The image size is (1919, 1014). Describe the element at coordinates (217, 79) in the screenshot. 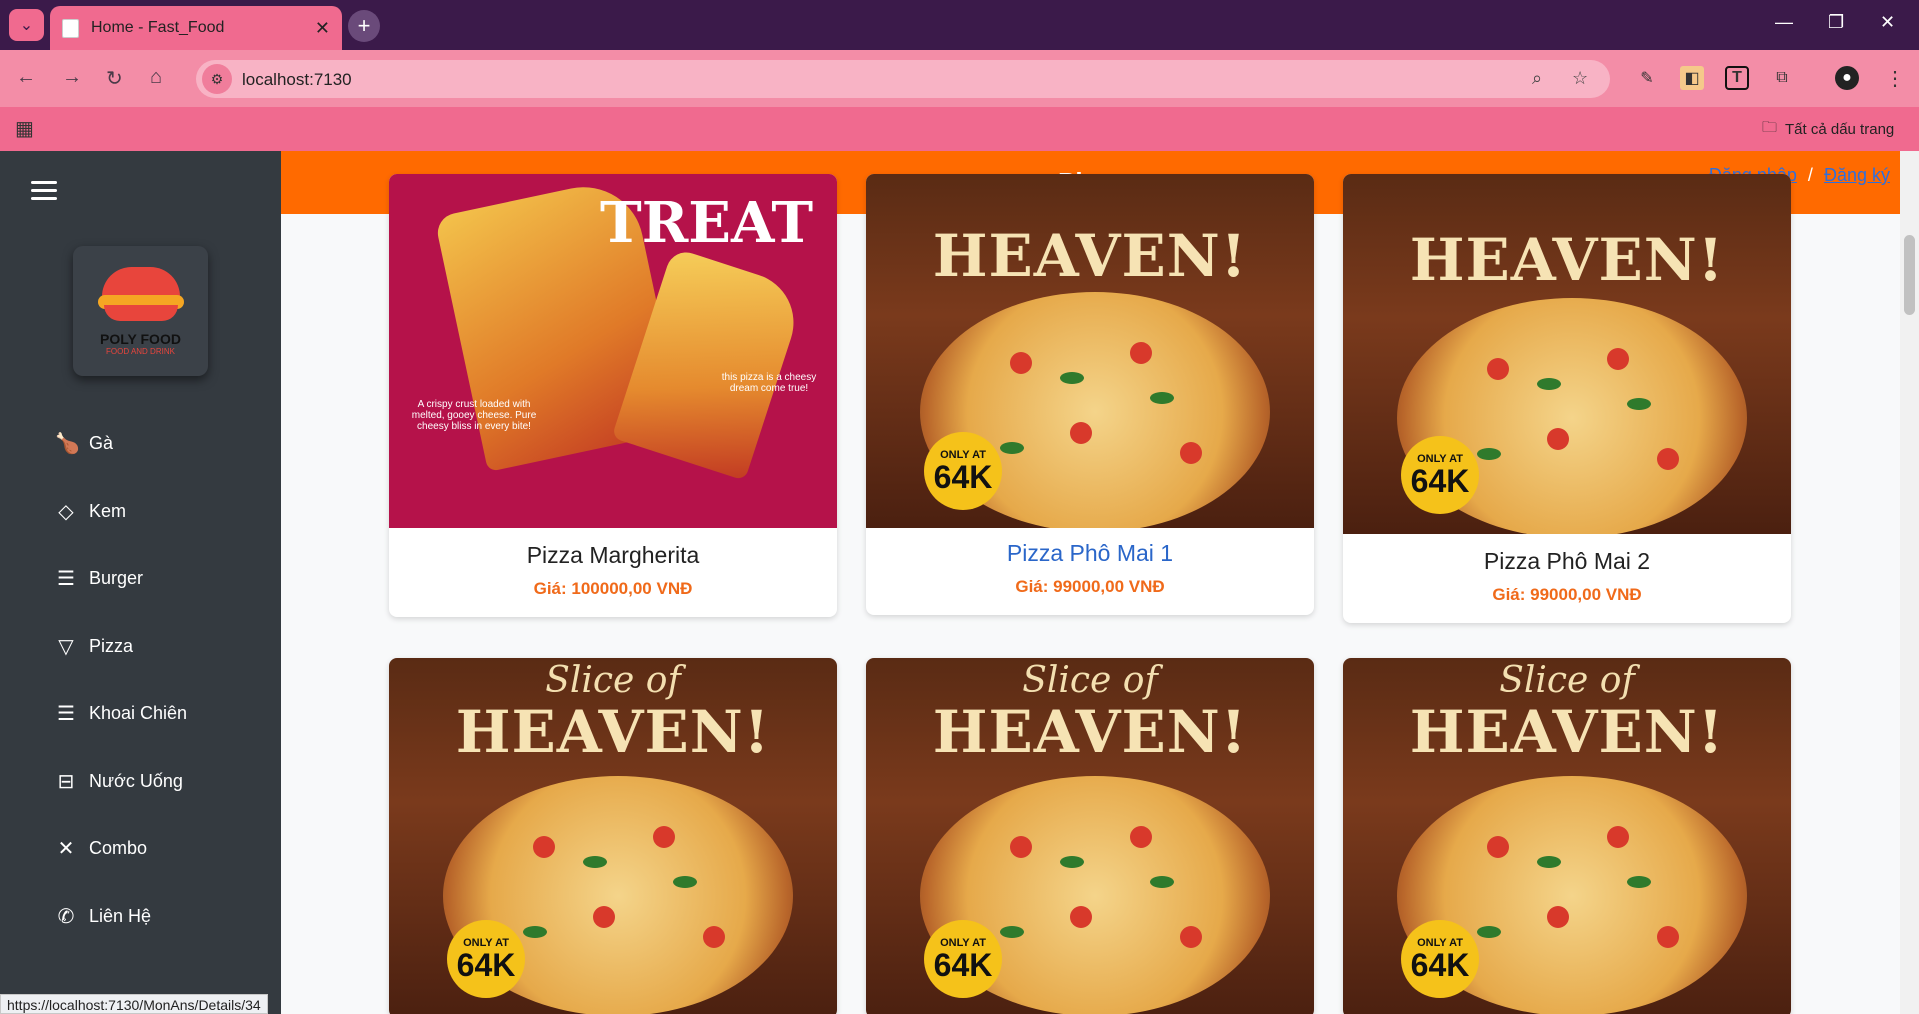

I see `site-info-icon: ⚙` at that location.